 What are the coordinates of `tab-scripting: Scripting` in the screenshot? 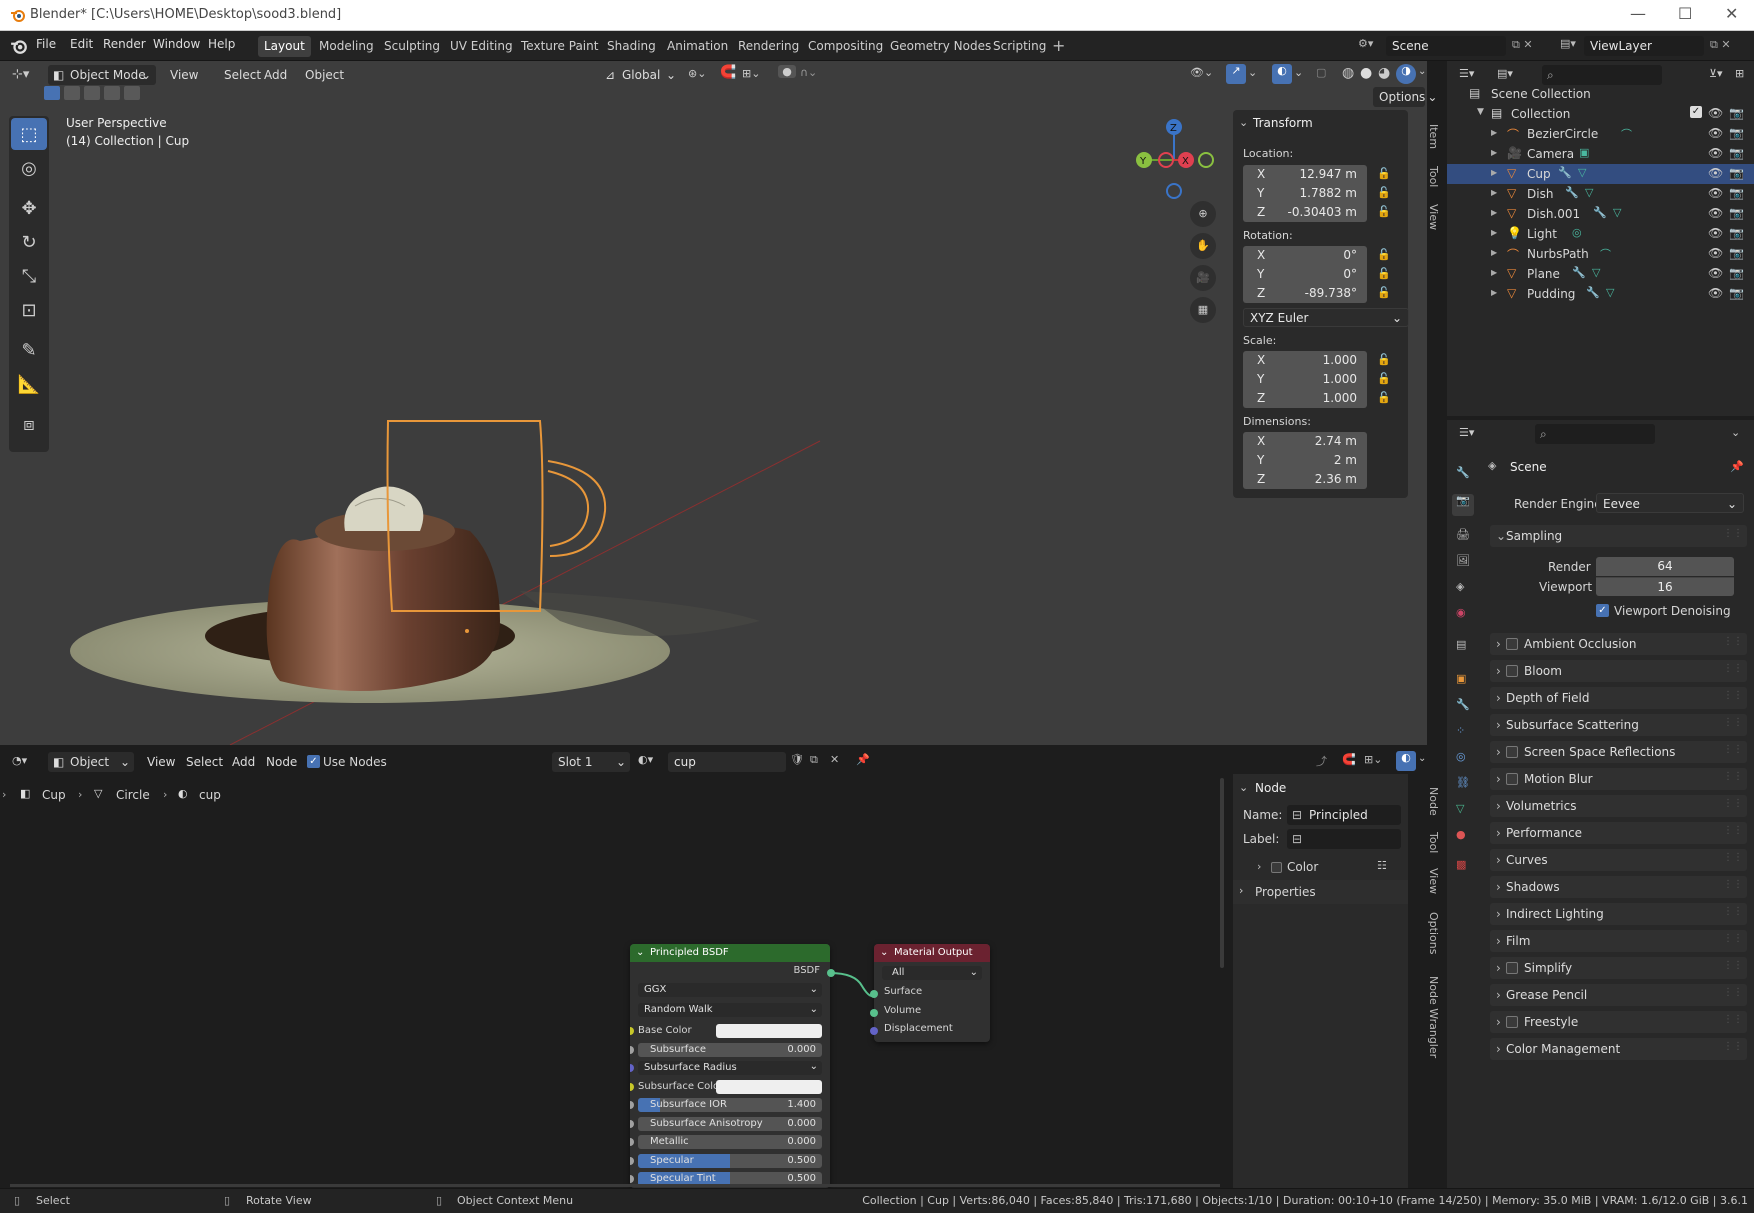 It's located at (1019, 46).